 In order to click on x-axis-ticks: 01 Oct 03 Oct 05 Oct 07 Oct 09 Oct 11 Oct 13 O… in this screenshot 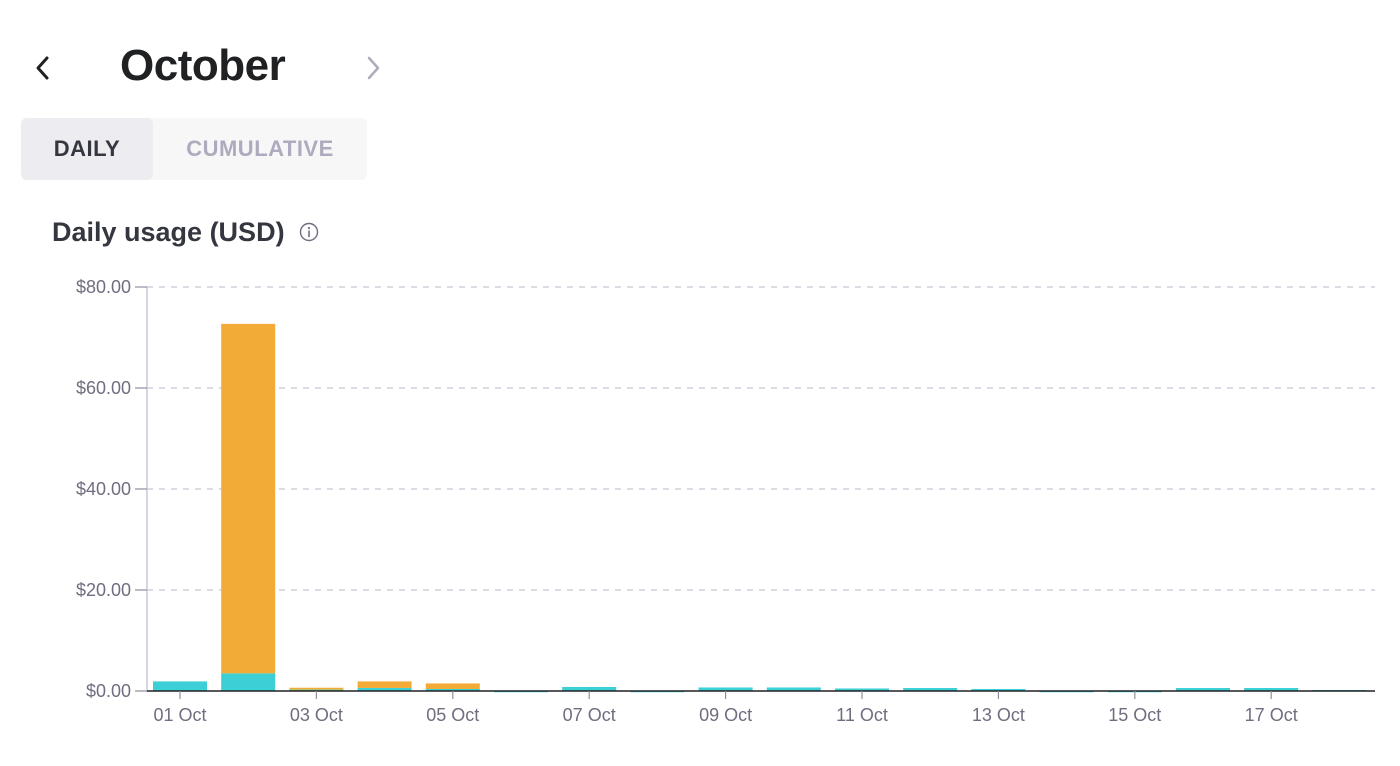, I will do `click(725, 708)`.